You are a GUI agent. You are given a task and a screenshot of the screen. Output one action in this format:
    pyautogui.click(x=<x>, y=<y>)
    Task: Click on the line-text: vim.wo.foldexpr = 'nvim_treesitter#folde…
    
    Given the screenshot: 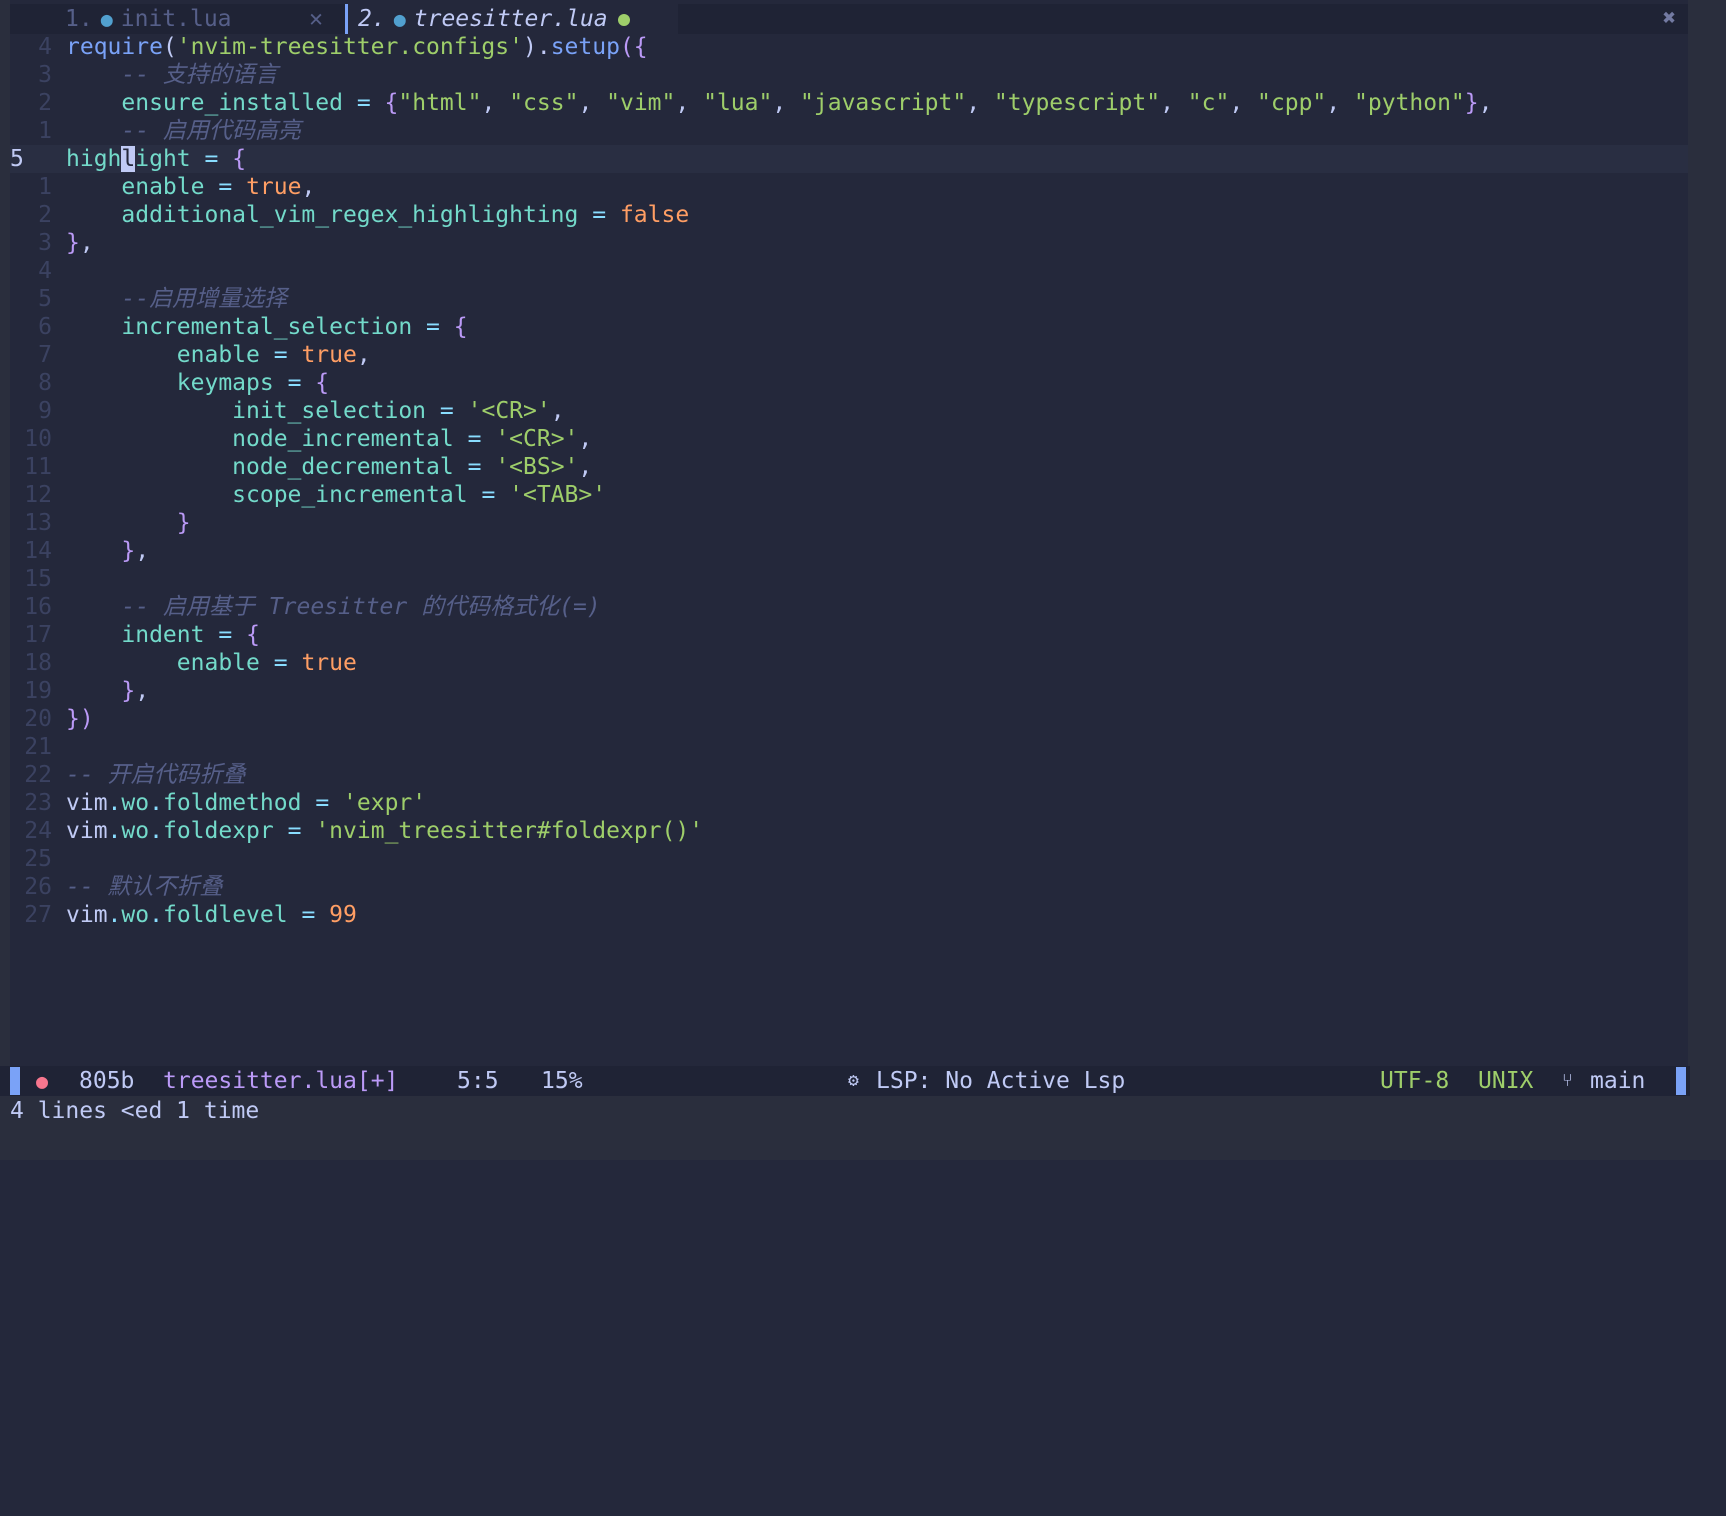 What is the action you would take?
    pyautogui.click(x=385, y=831)
    